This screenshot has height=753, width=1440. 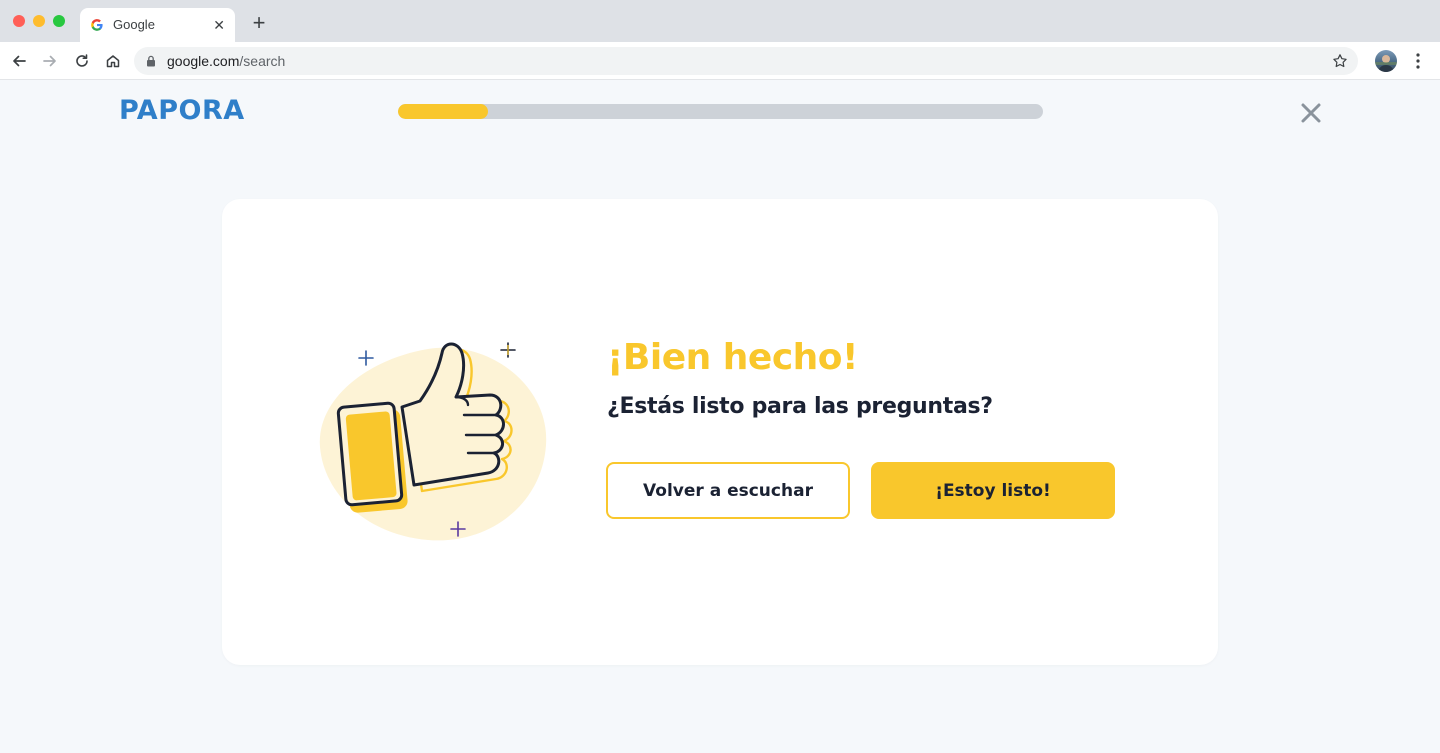 I want to click on close-window-button, so click(x=19, y=21).